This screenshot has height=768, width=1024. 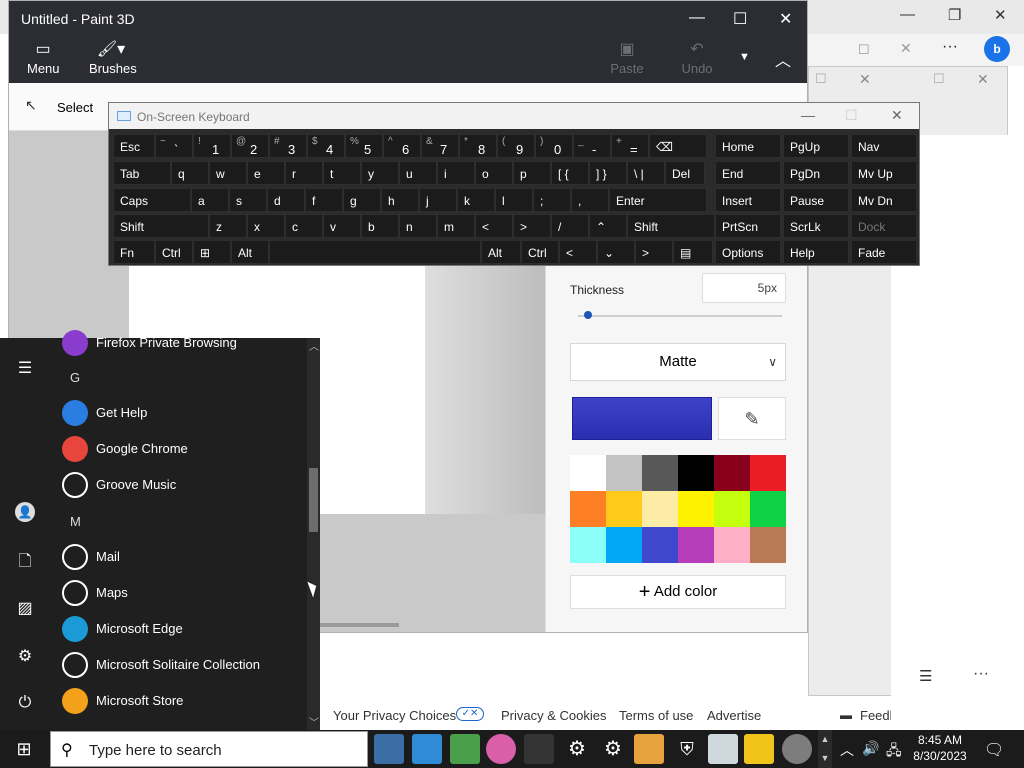 I want to click on terms-link: Terms of use, so click(x=656, y=715).